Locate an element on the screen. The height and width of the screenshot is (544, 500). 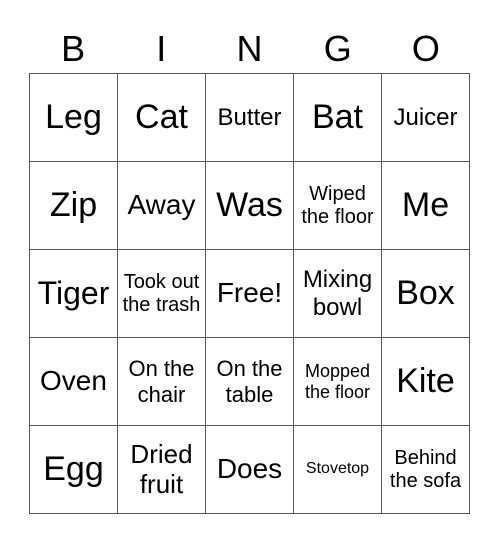
header-letter-i: I is located at coordinates (161, 48).